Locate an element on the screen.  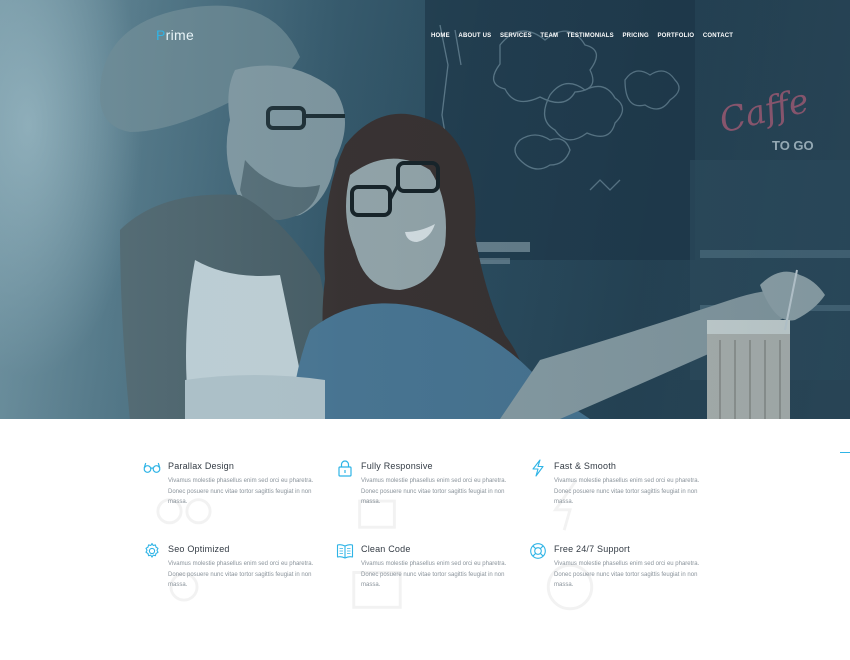
nav-item-about-us: ABOUT US is located at coordinates (474, 36).